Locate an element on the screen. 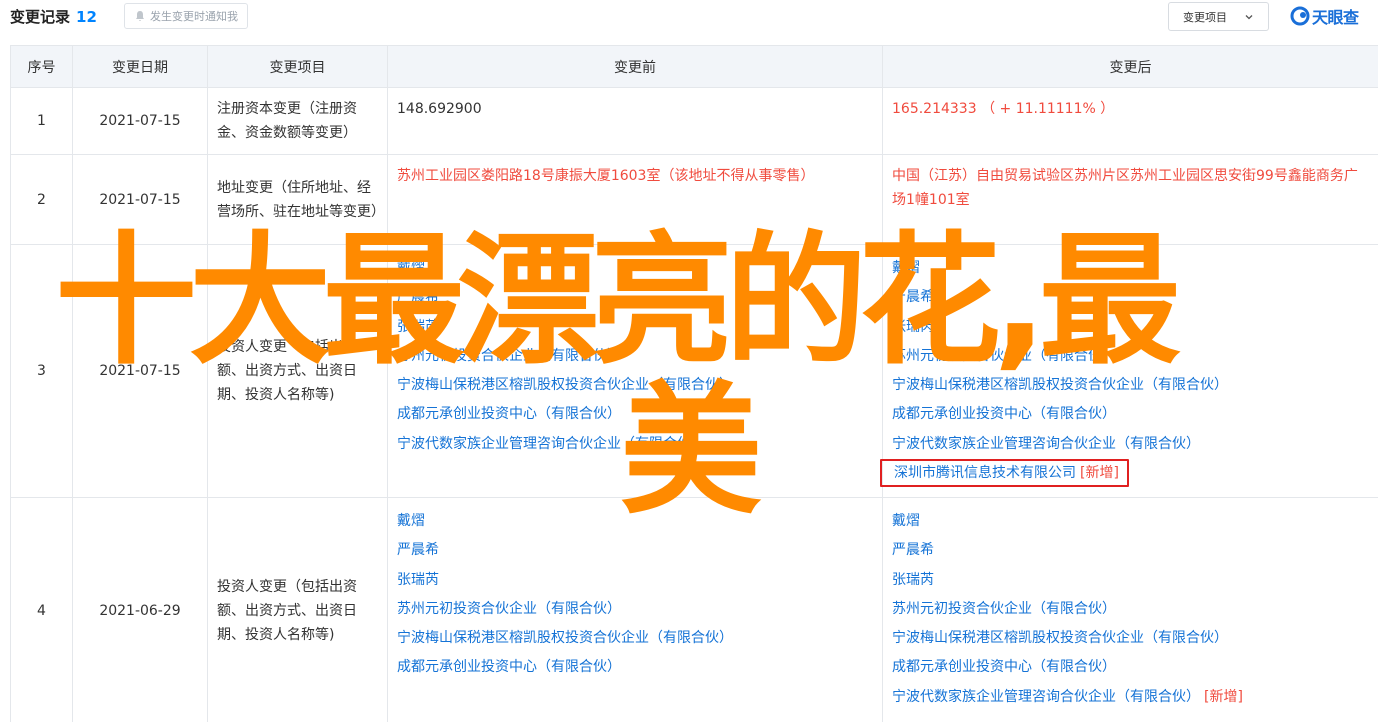  column-header-before: 变更前 is located at coordinates (635, 66).